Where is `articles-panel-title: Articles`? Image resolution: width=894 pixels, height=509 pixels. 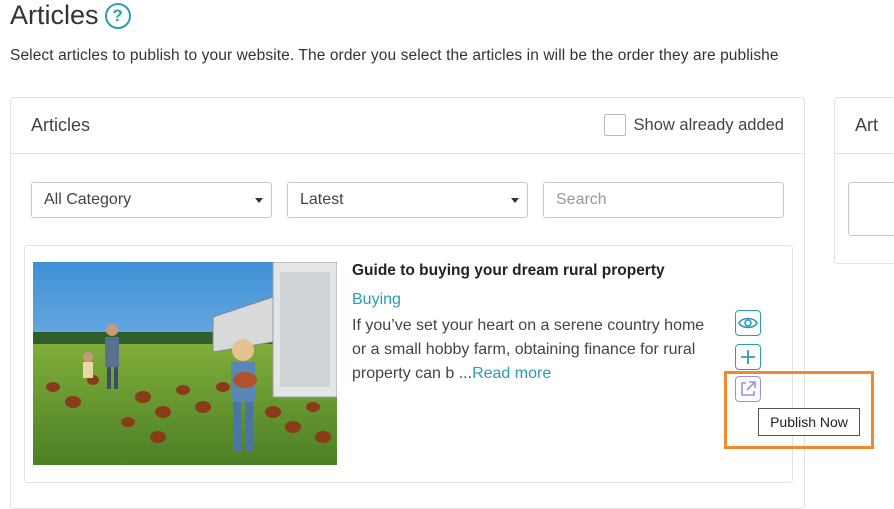 articles-panel-title: Articles is located at coordinates (61, 125).